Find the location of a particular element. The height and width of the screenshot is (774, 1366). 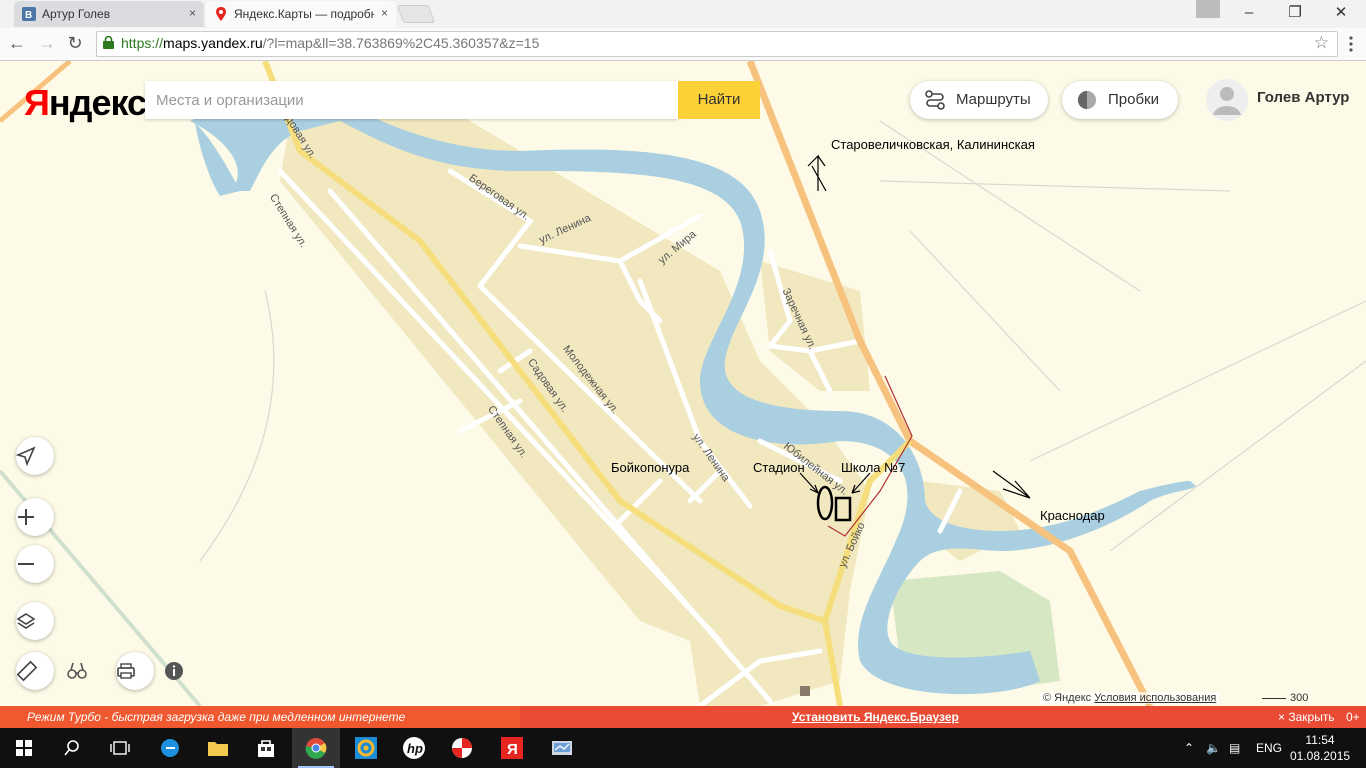

traffic-icon is located at coordinates (1087, 100).